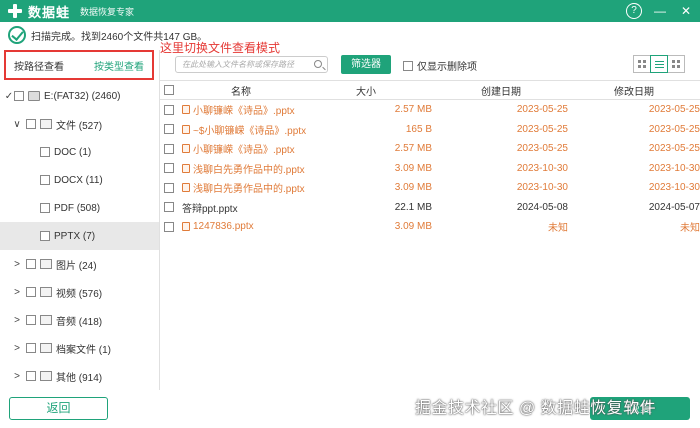 Image resolution: width=700 pixels, height=428 pixels. What do you see at coordinates (367, 90) in the screenshot?
I see `column-header-size: 大小` at bounding box center [367, 90].